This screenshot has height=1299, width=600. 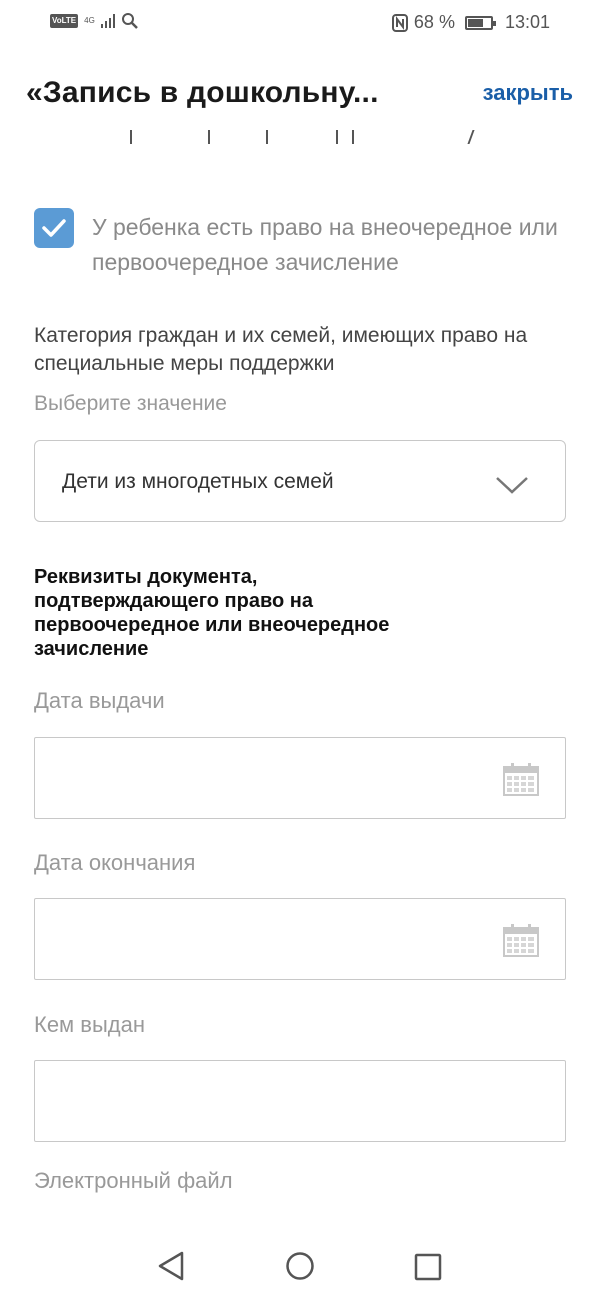 What do you see at coordinates (107, 21) in the screenshot?
I see `signal-icon` at bounding box center [107, 21].